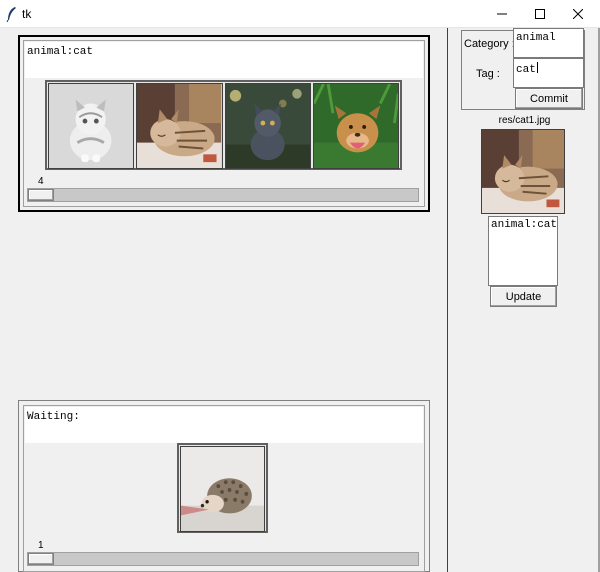 This screenshot has height=572, width=600. What do you see at coordinates (224, 425) in the screenshot?
I see `waiting-images-label: Waiting:` at bounding box center [224, 425].